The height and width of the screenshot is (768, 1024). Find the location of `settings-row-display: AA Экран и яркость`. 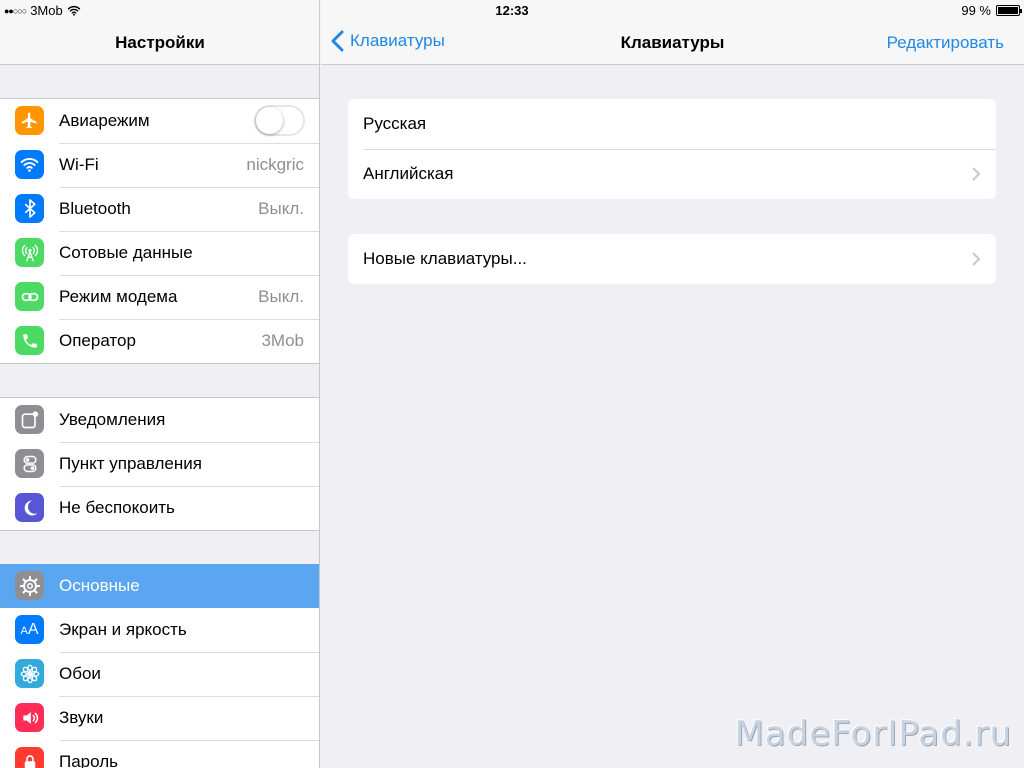

settings-row-display: AA Экран и яркость is located at coordinates (159, 630).